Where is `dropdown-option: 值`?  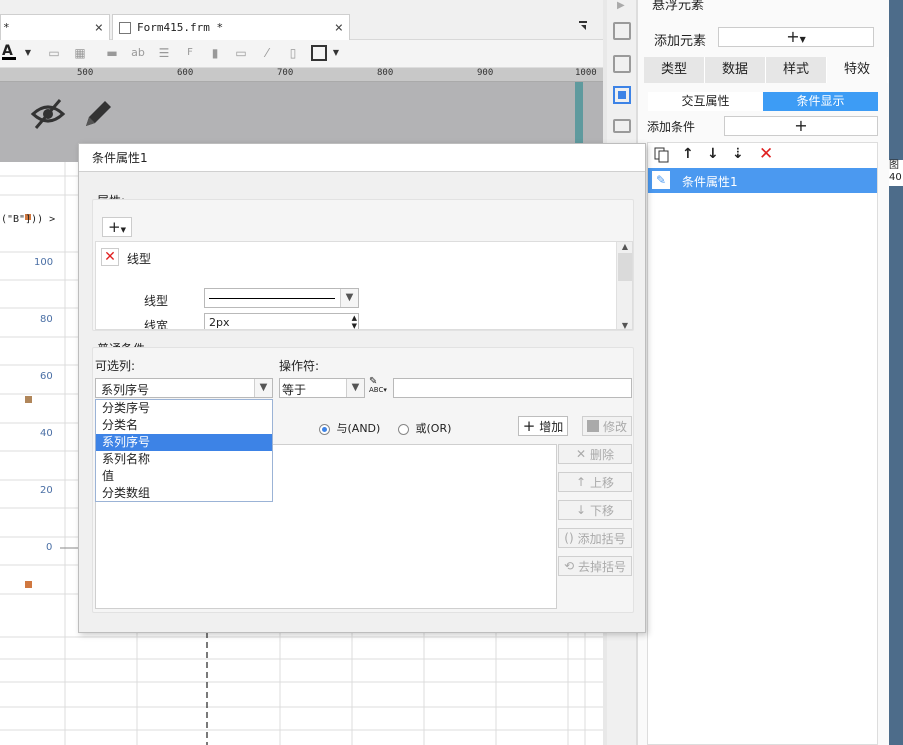
dropdown-option: 值 is located at coordinates (184, 476).